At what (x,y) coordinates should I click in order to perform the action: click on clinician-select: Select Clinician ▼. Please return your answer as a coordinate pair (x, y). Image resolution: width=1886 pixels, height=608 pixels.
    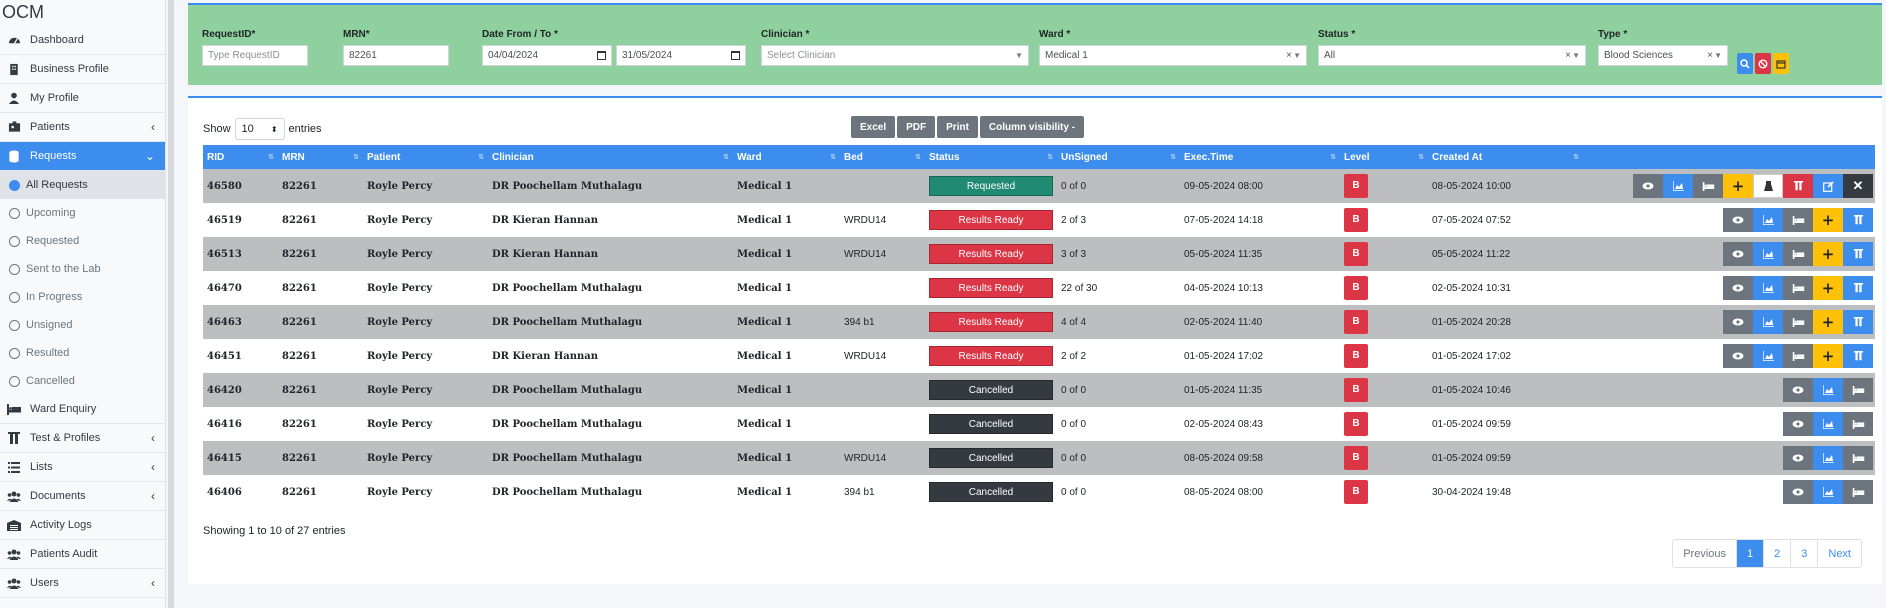
    Looking at the image, I should click on (895, 55).